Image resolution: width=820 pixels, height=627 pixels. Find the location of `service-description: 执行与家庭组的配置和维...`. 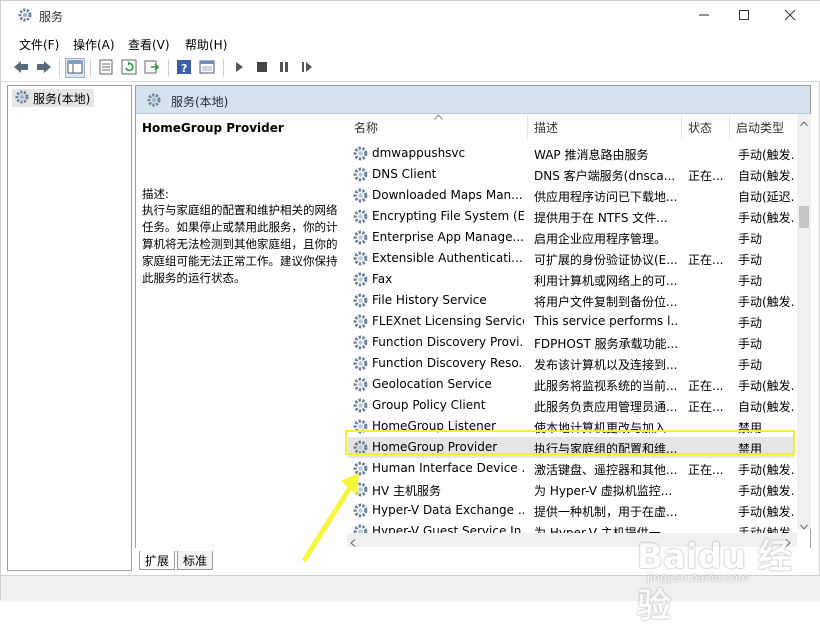

service-description: 执行与家庭组的配置和维... is located at coordinates (606, 449).